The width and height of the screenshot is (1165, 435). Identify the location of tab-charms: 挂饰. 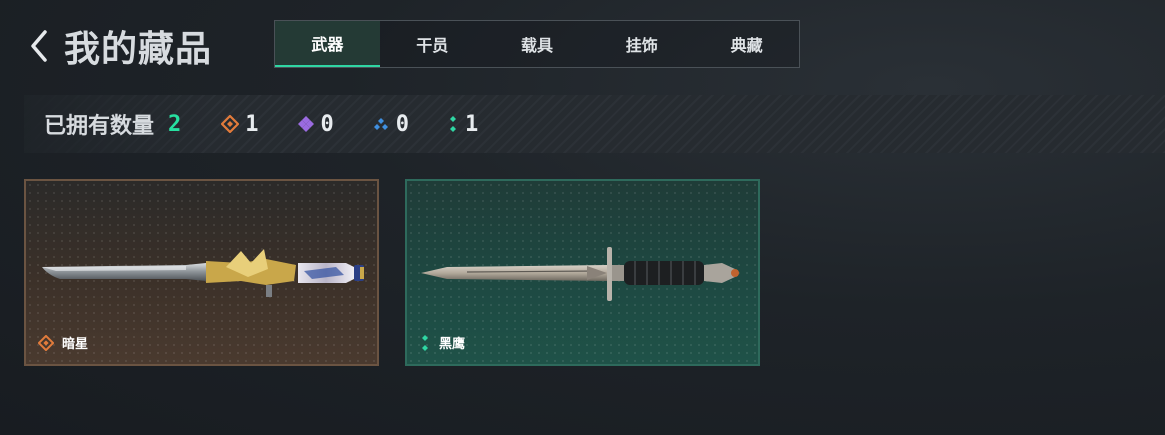
(641, 44).